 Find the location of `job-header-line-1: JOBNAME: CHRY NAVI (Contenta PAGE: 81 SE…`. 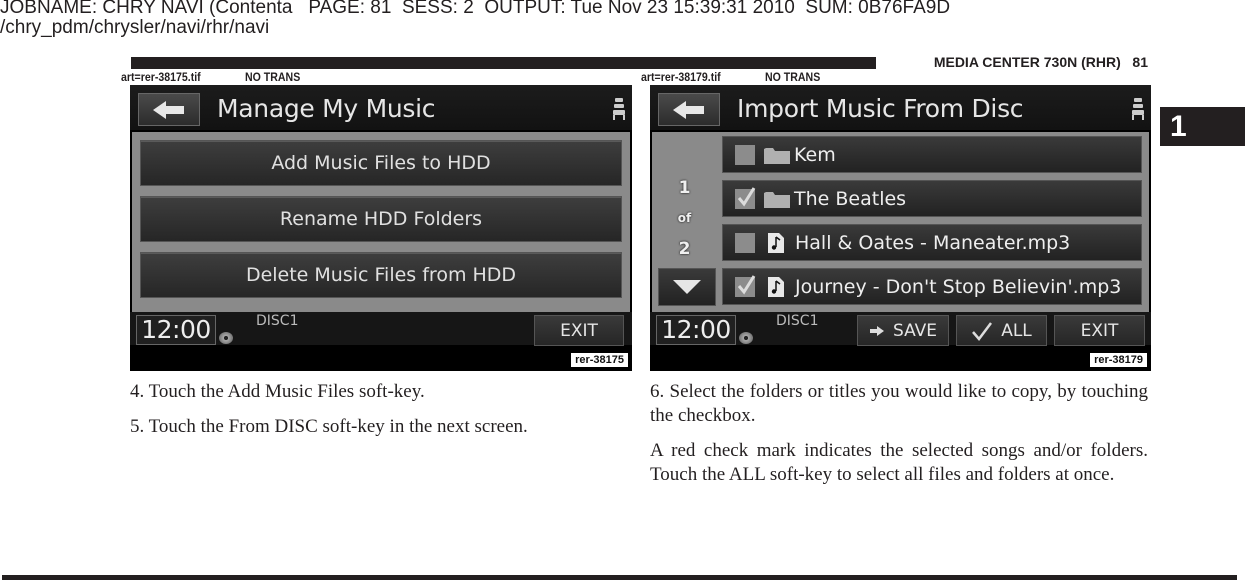

job-header-line-1: JOBNAME: CHRY NAVI (Contenta PAGE: 81 SE… is located at coordinates (475, 9).